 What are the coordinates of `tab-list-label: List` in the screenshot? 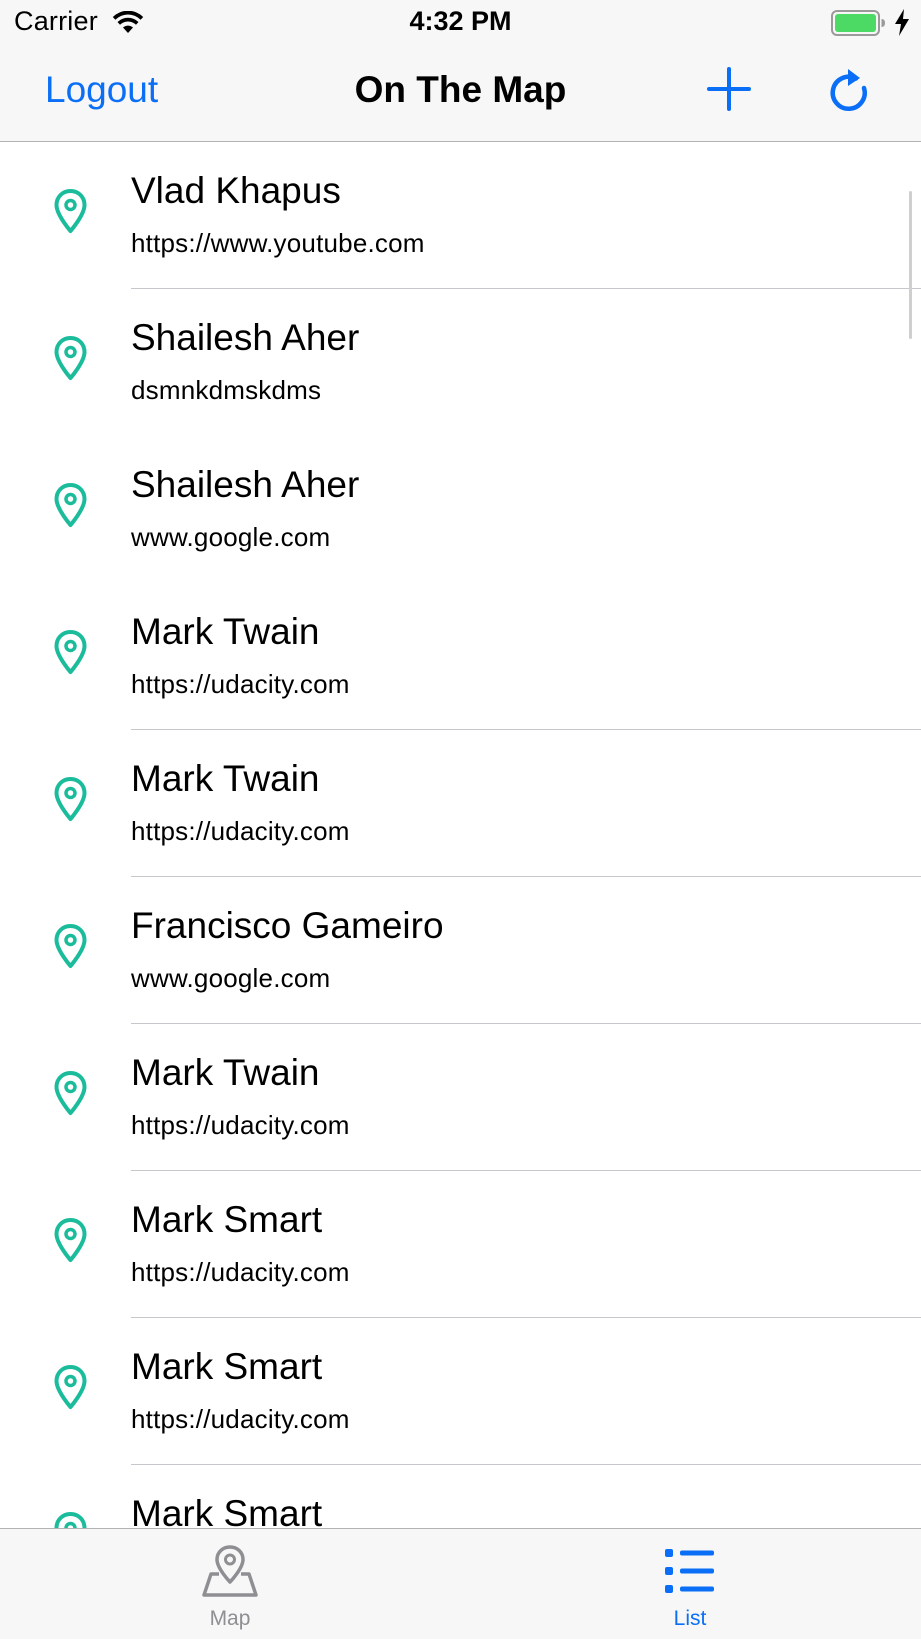 It's located at (690, 1618).